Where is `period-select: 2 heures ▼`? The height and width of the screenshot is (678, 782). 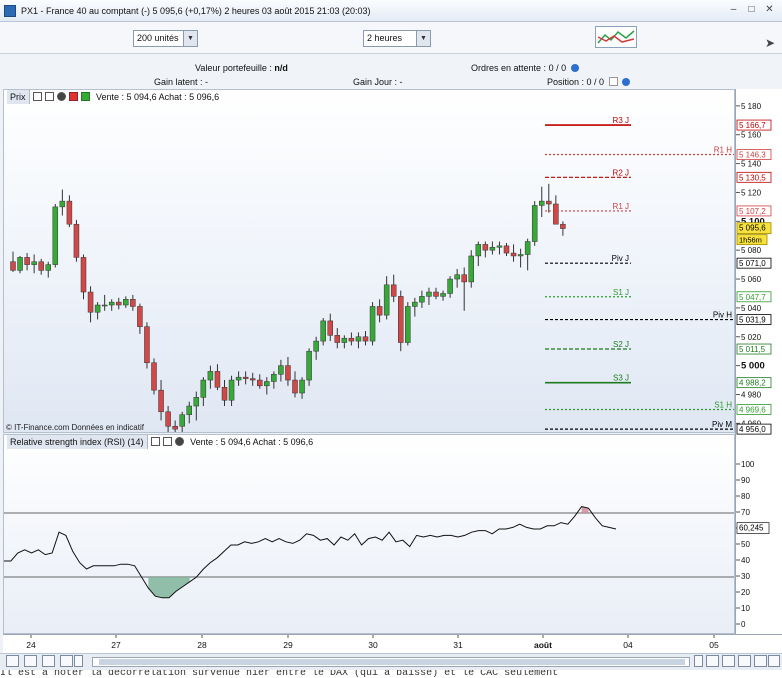
period-select: 2 heures ▼ is located at coordinates (397, 38).